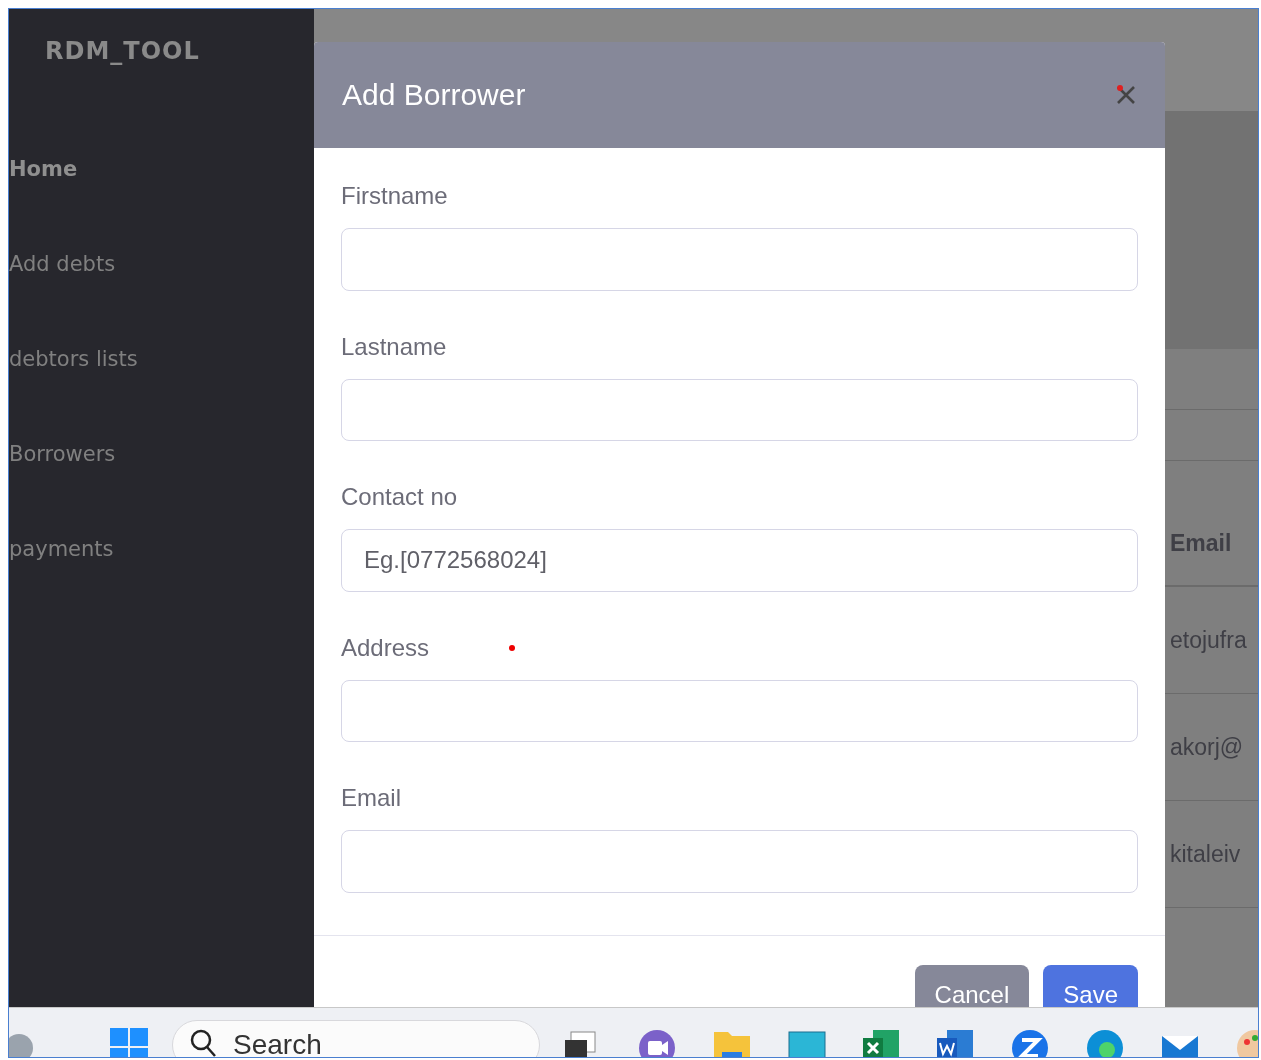 The image size is (1261, 1060). What do you see at coordinates (1207, 747) in the screenshot?
I see `table-cell-text: akorj@` at bounding box center [1207, 747].